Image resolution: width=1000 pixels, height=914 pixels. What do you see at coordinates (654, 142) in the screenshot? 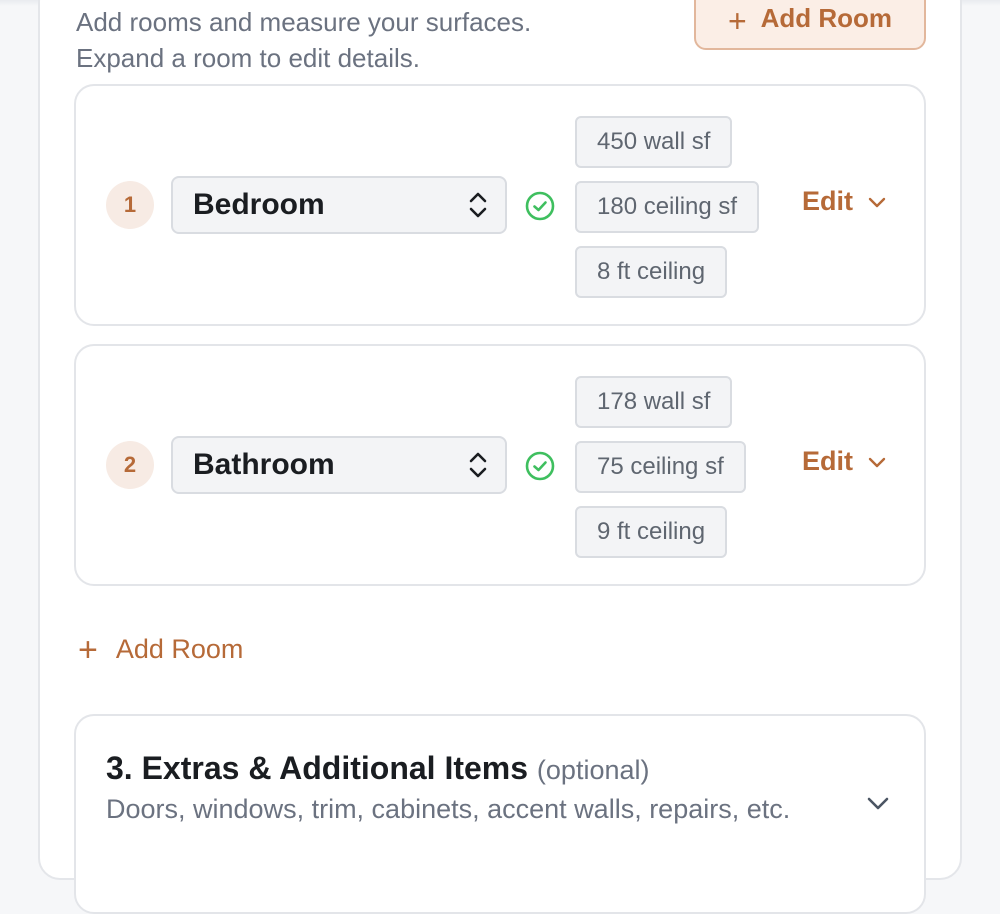
I see `wall-area-chip: 450 wall sf` at bounding box center [654, 142].